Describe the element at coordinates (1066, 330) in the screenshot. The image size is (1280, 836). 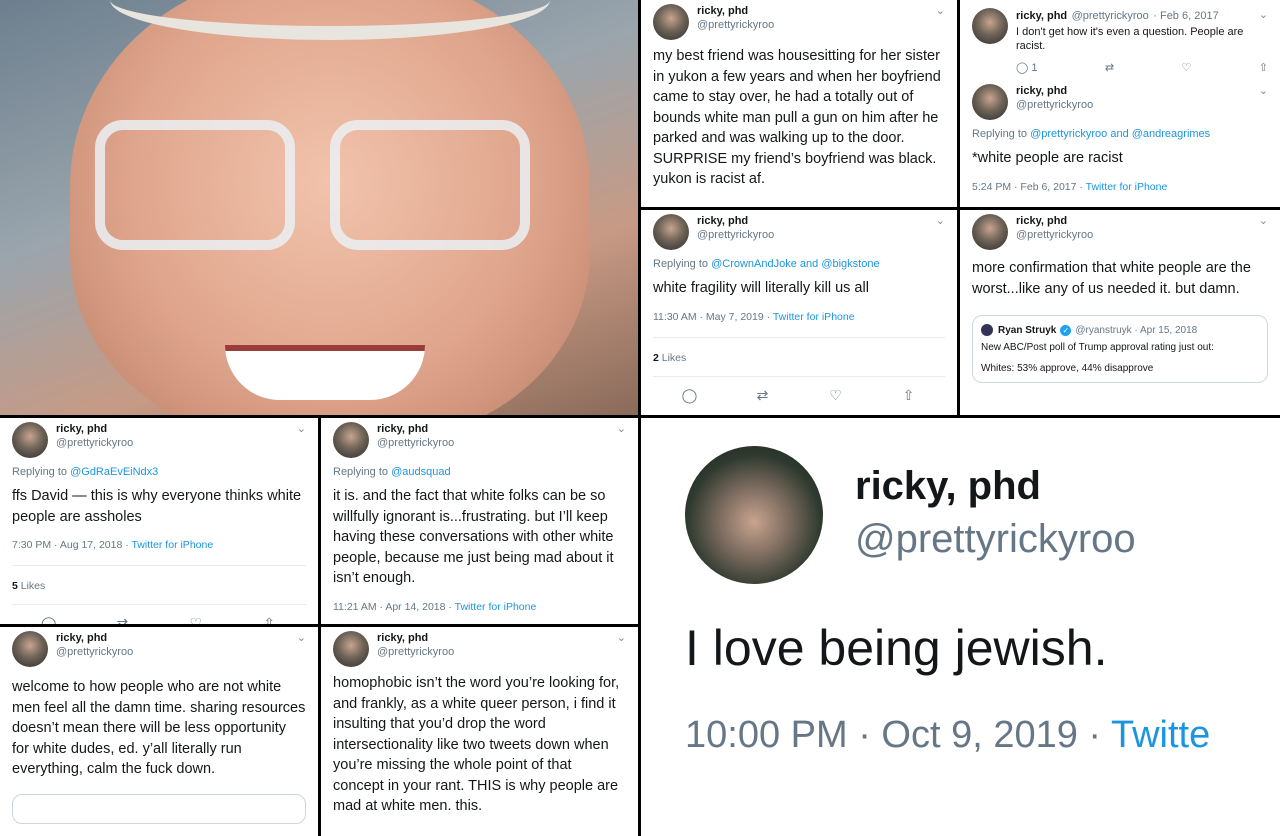
I see `verified-icon: ✓` at that location.